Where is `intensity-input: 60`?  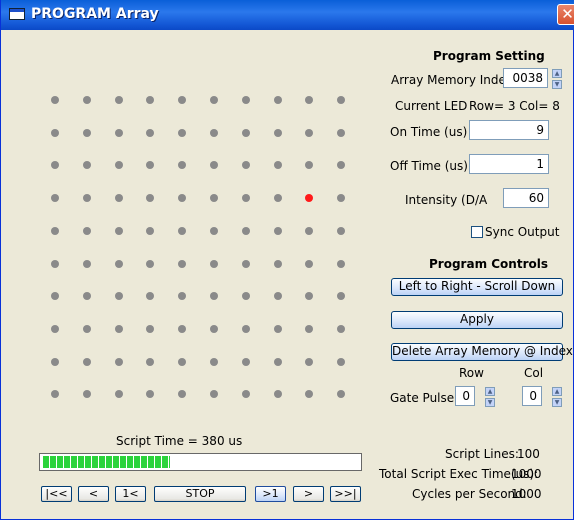
intensity-input: 60 is located at coordinates (526, 198).